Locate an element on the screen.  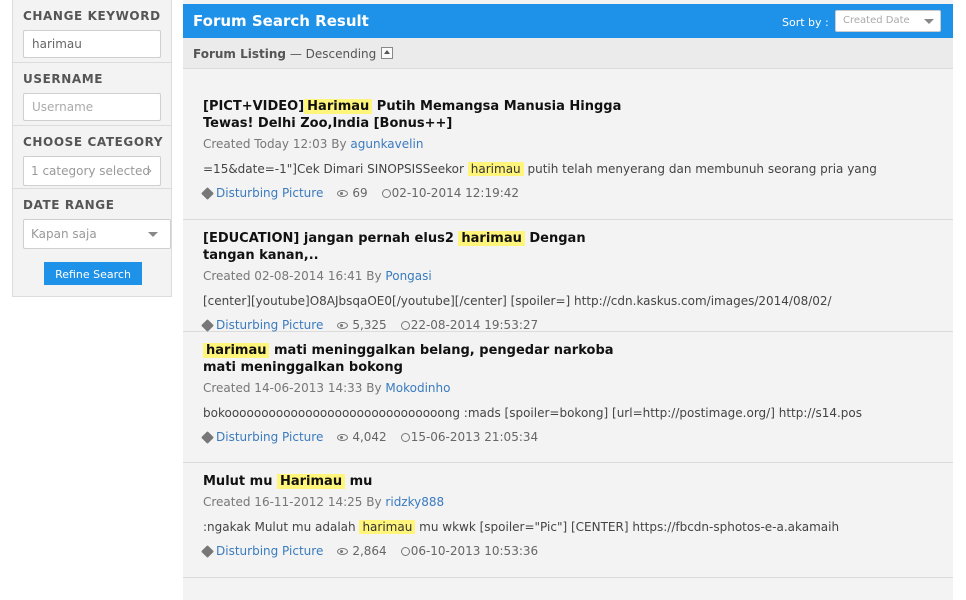
listing-heading: Forum Listing — Descending is located at coordinates (284, 54).